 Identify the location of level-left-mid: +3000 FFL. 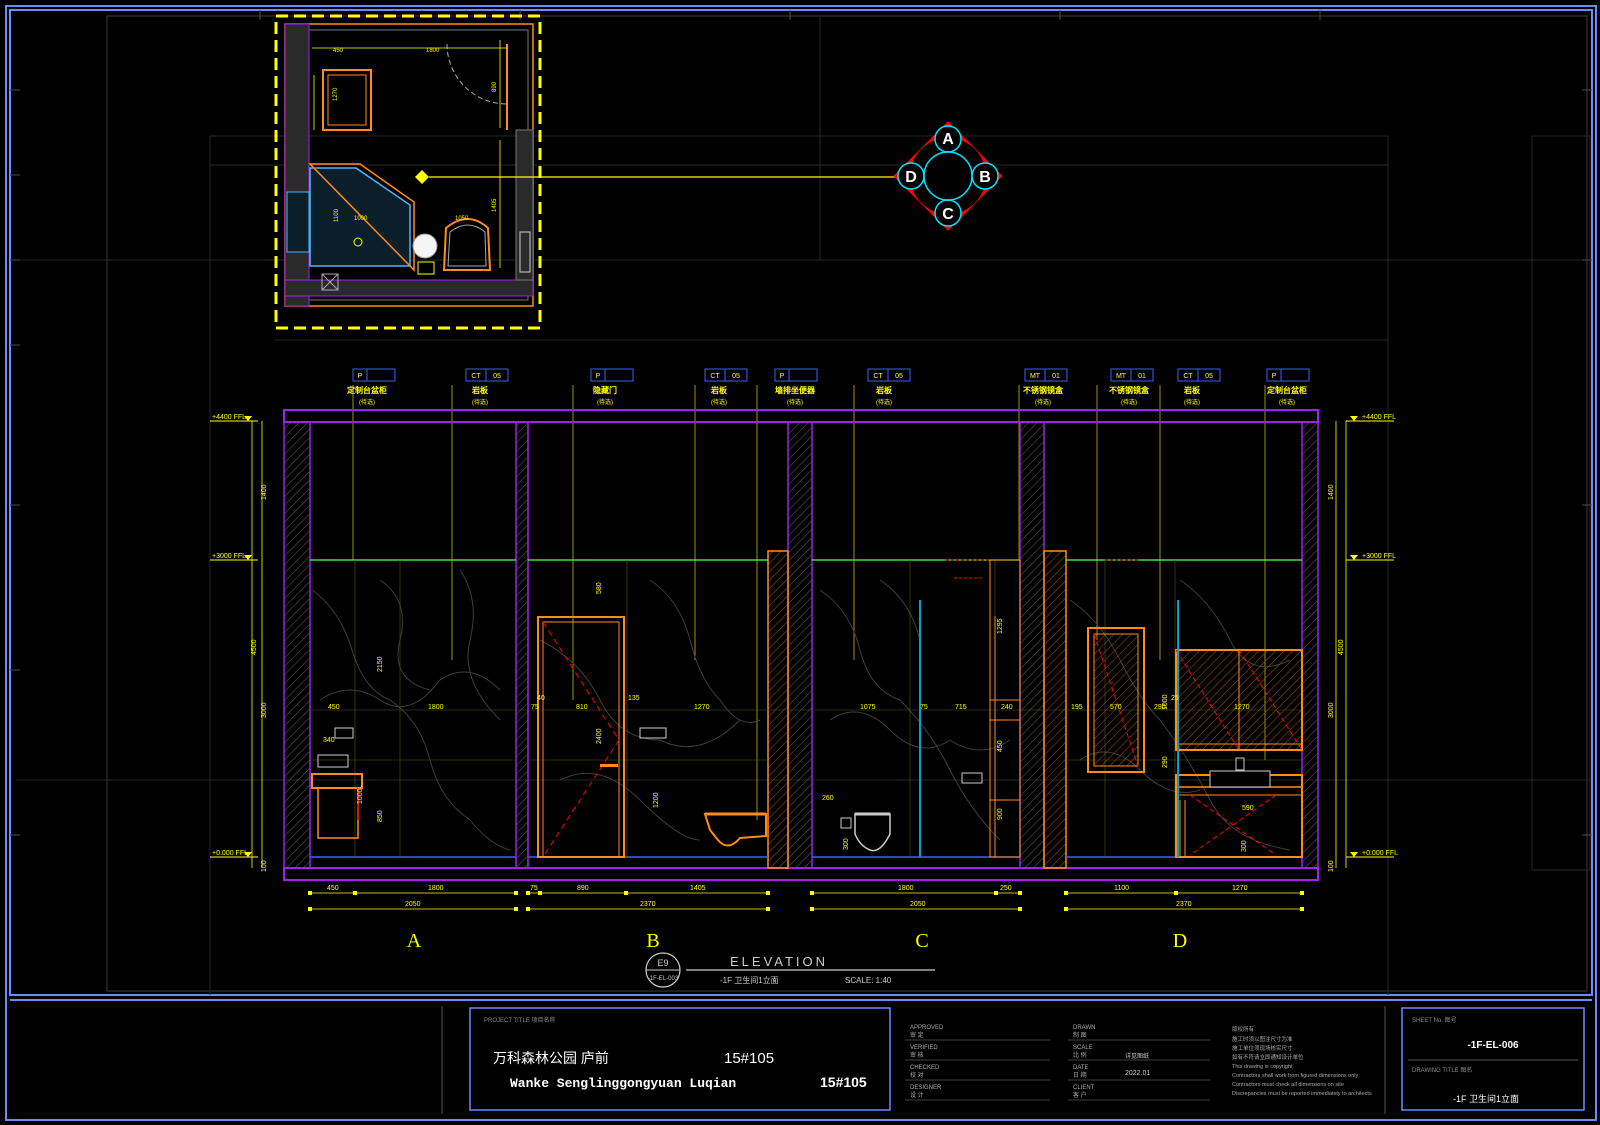
(234, 557).